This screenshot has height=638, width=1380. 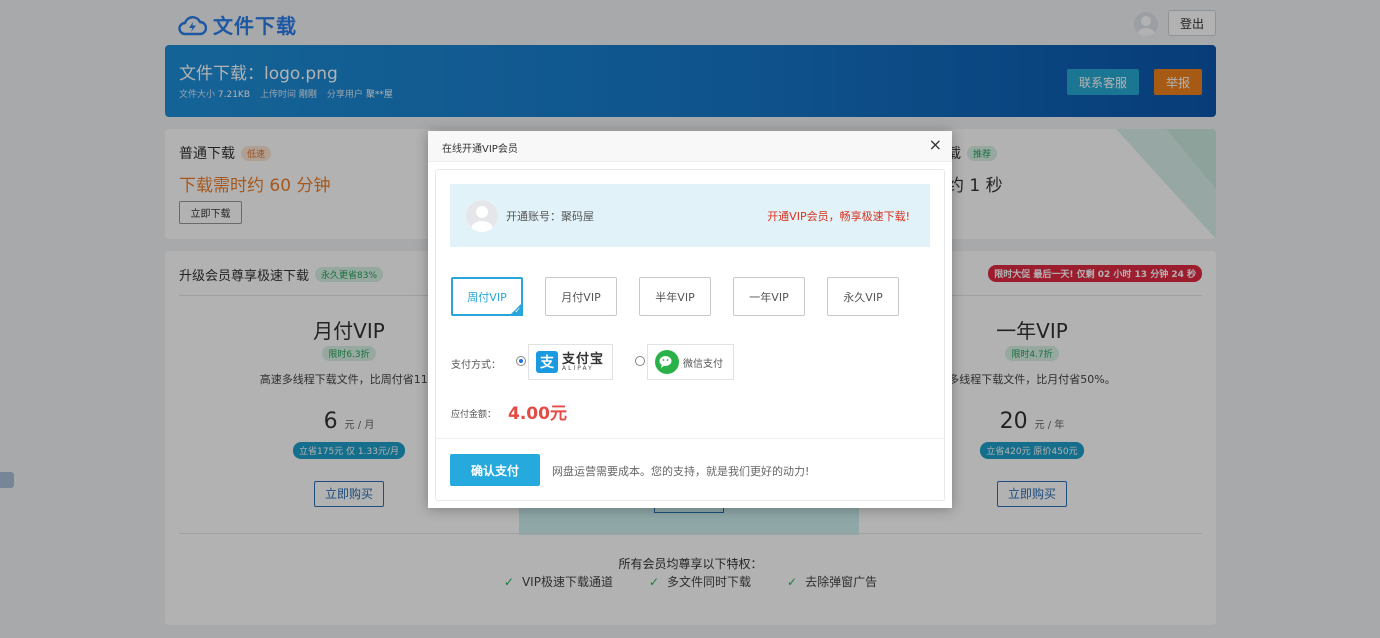 What do you see at coordinates (690, 146) in the screenshot?
I see `modal-header: 在线开通VIP会员 ×` at bounding box center [690, 146].